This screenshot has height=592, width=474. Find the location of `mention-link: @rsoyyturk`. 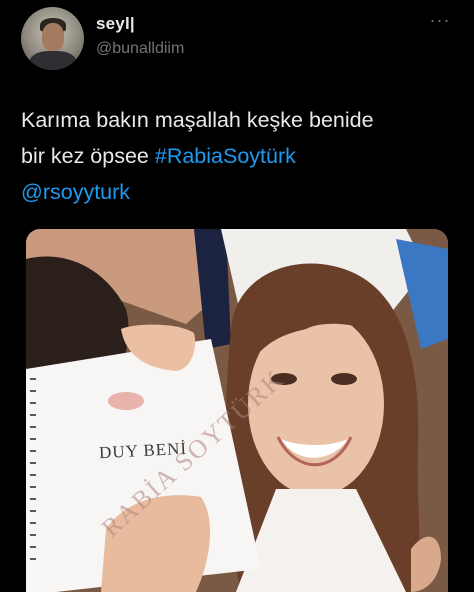

mention-link: @rsoyyturk is located at coordinates (75, 192).